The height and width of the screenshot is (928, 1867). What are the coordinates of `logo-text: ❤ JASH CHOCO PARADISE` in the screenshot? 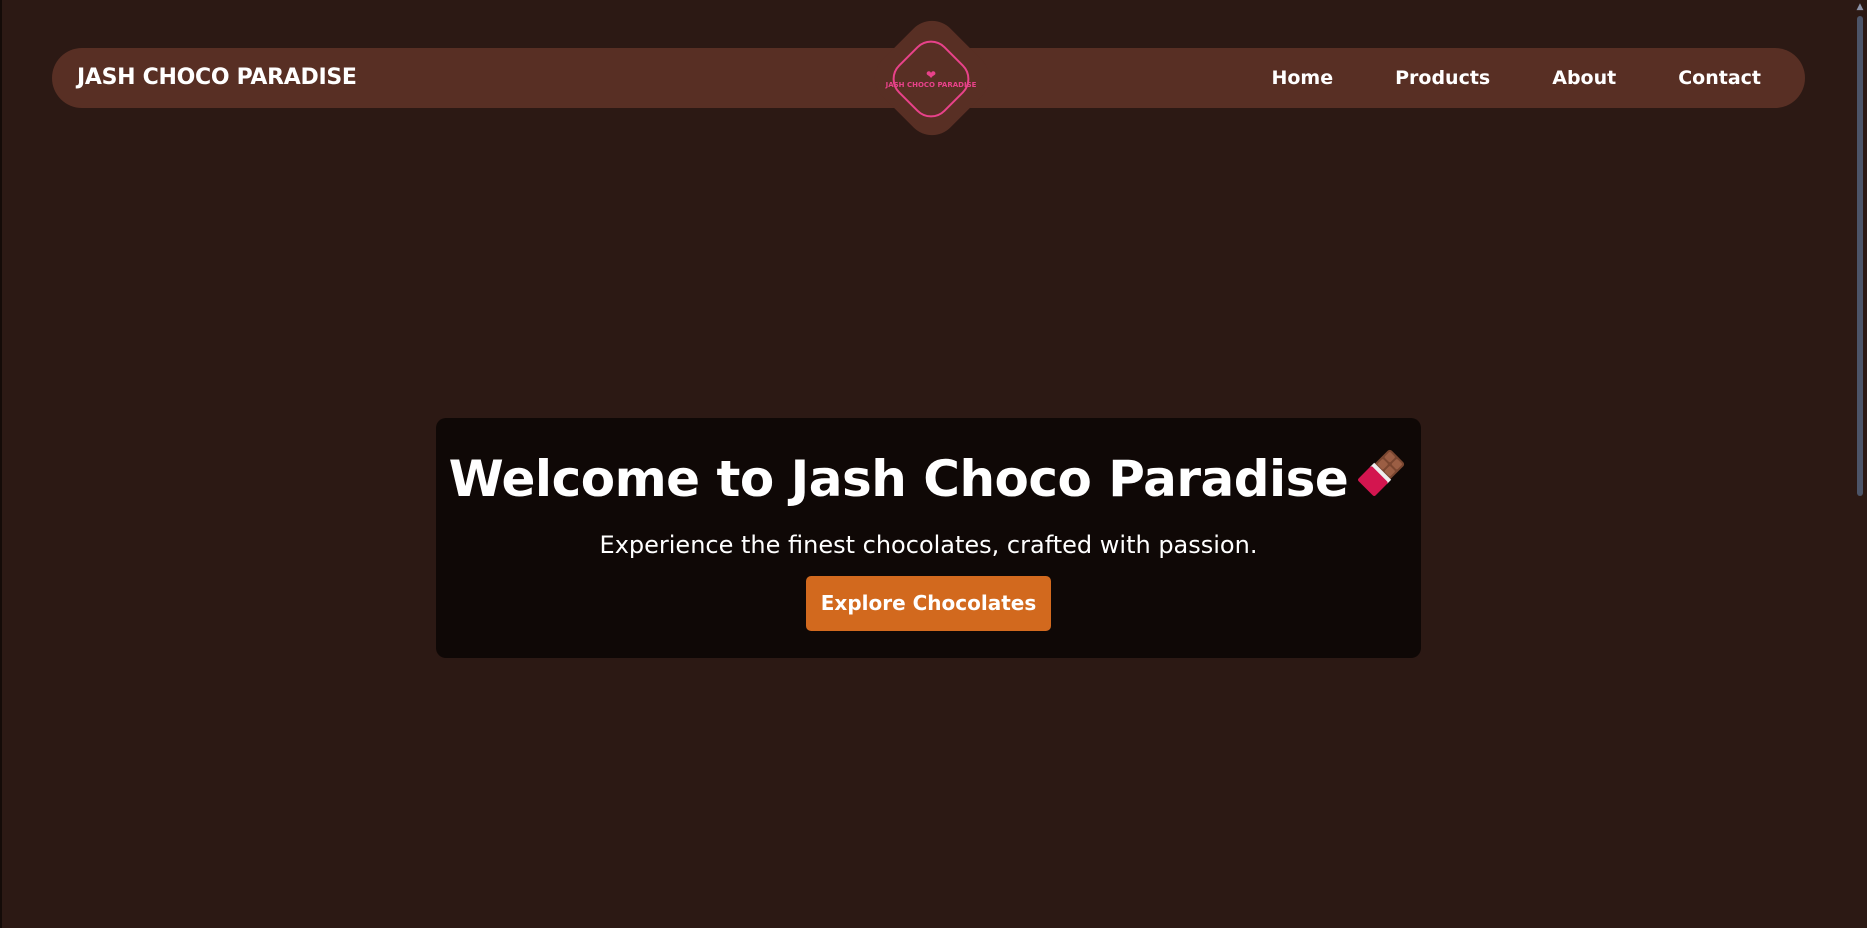 It's located at (931, 79).